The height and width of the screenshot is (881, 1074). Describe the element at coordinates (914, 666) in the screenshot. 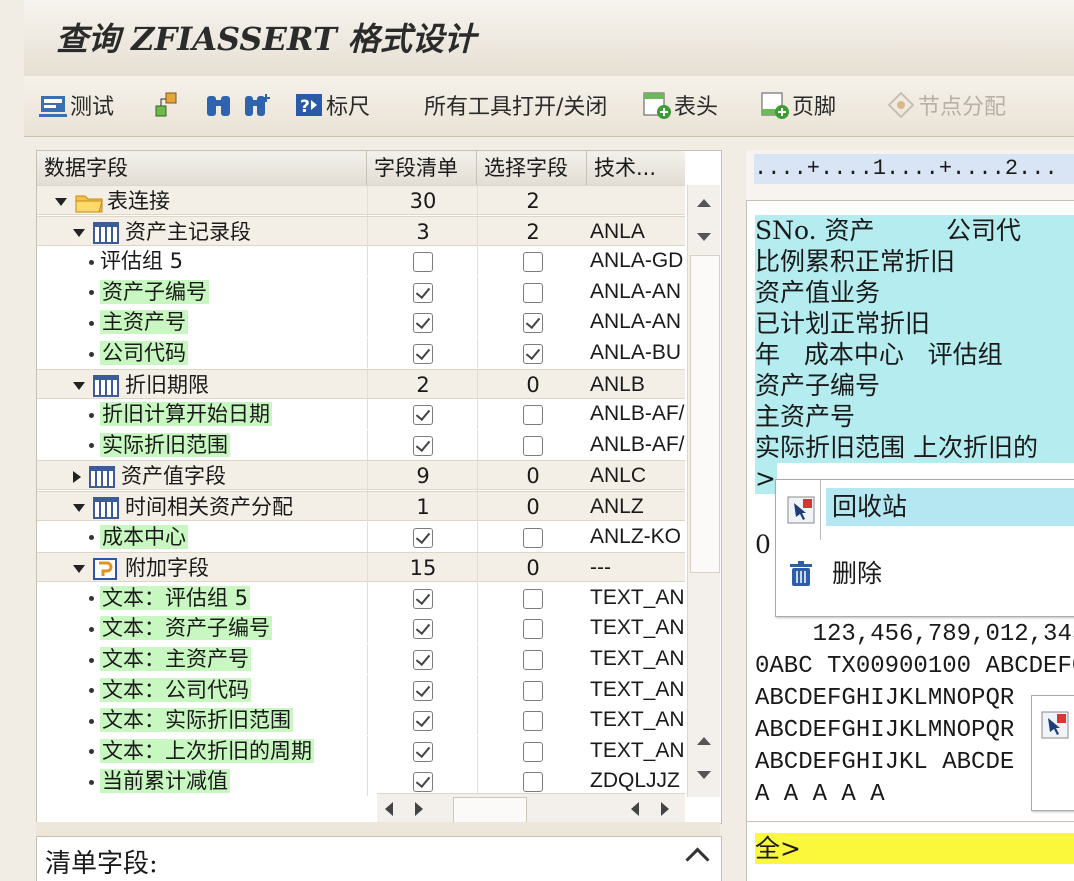

I see `preview-abc-1: 0ABC TX00900100 ABCDEFG` at that location.